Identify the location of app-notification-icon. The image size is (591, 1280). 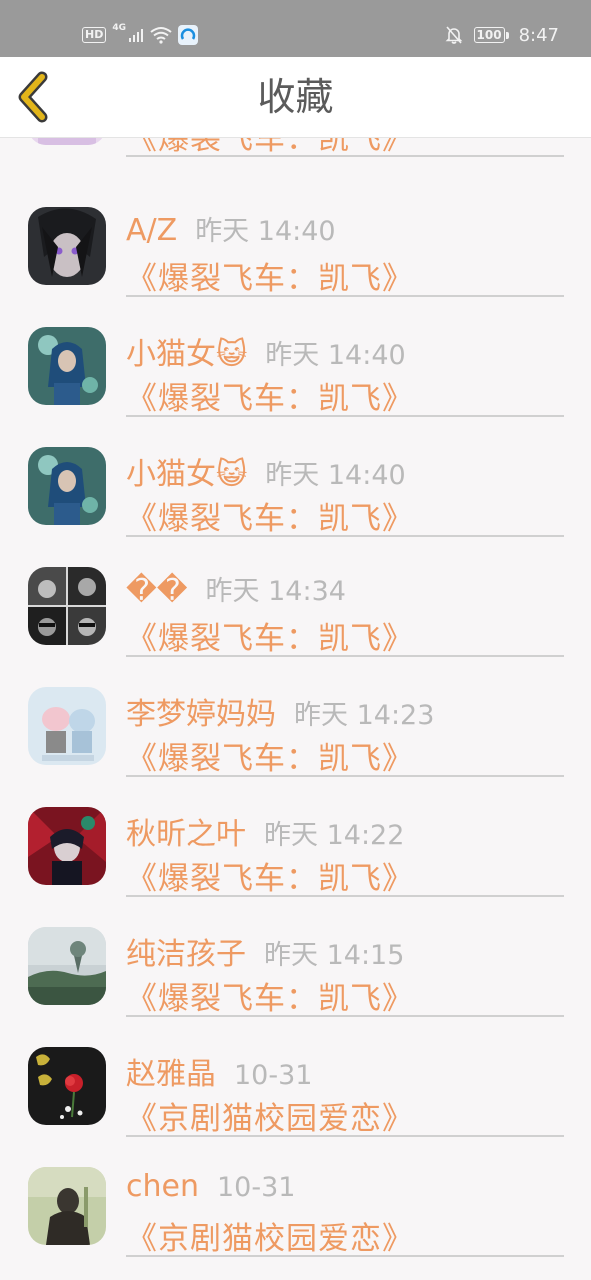
(188, 35).